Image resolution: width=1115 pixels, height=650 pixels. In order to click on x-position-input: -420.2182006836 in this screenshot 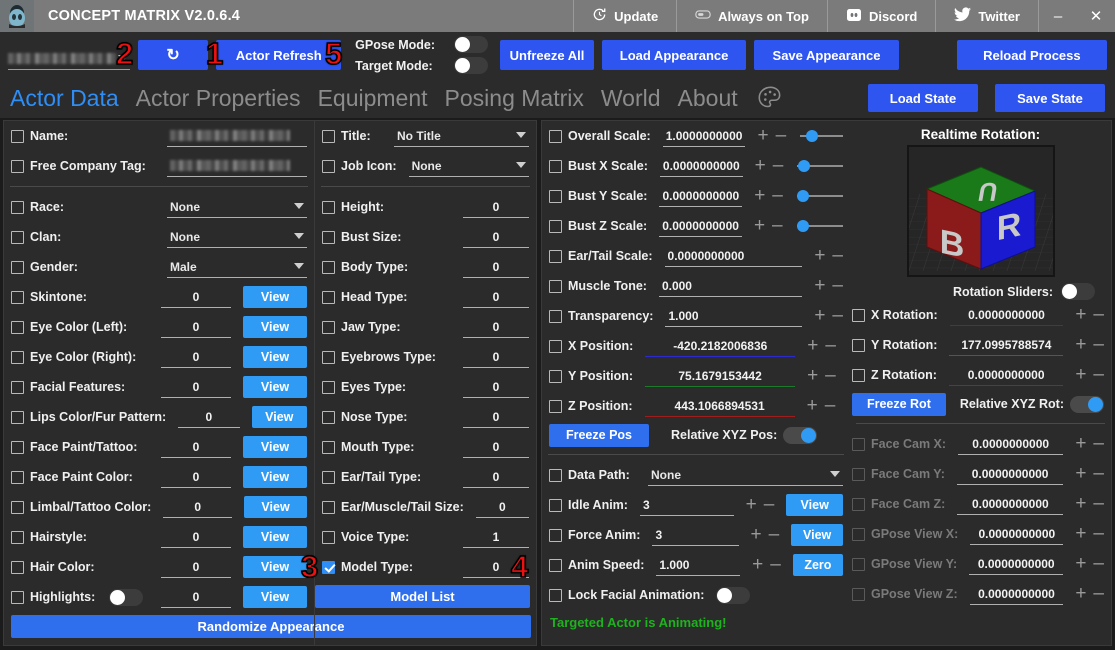, I will do `click(720, 346)`.